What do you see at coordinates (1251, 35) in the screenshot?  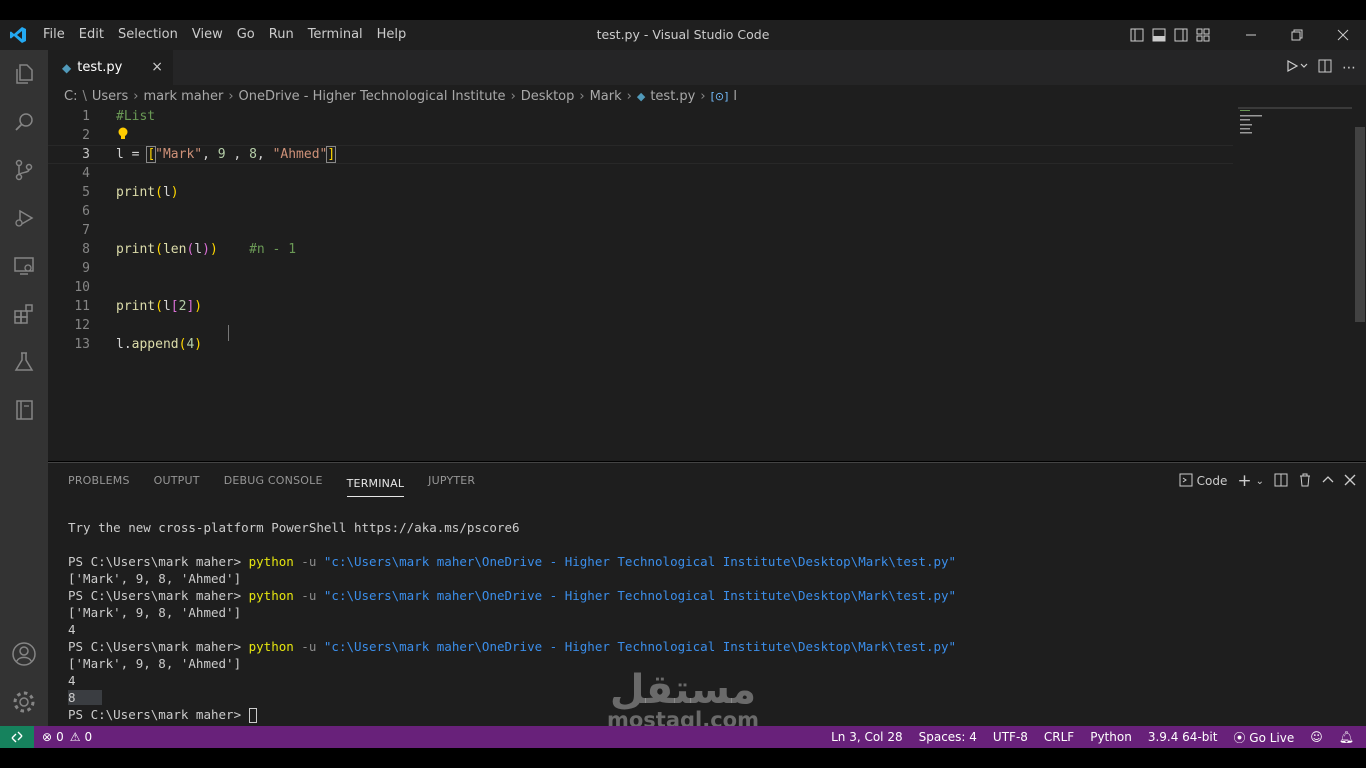 I see `minimize-button` at bounding box center [1251, 35].